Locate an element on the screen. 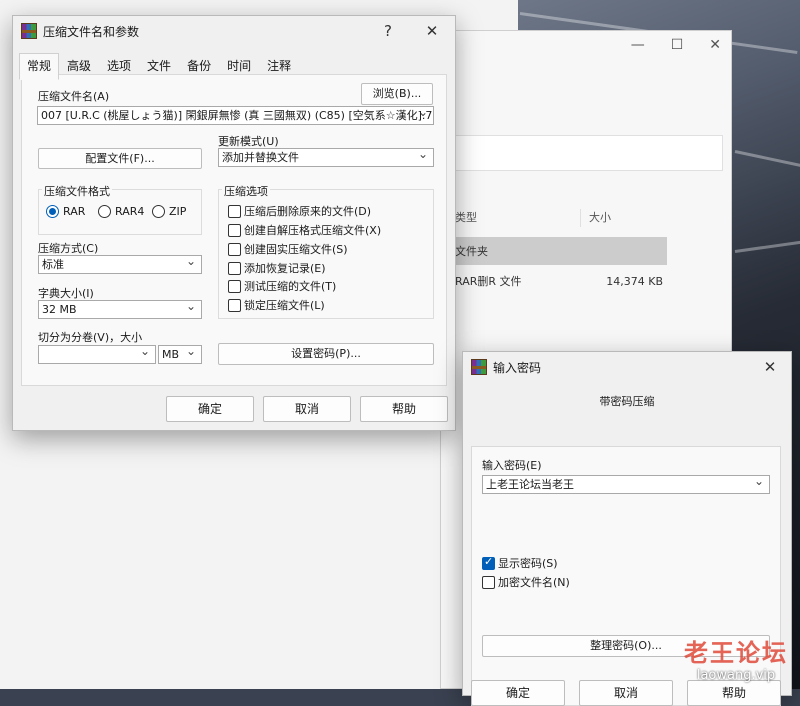 This screenshot has height=706, width=800. column-headers: 类型 大小 is located at coordinates (563, 218).